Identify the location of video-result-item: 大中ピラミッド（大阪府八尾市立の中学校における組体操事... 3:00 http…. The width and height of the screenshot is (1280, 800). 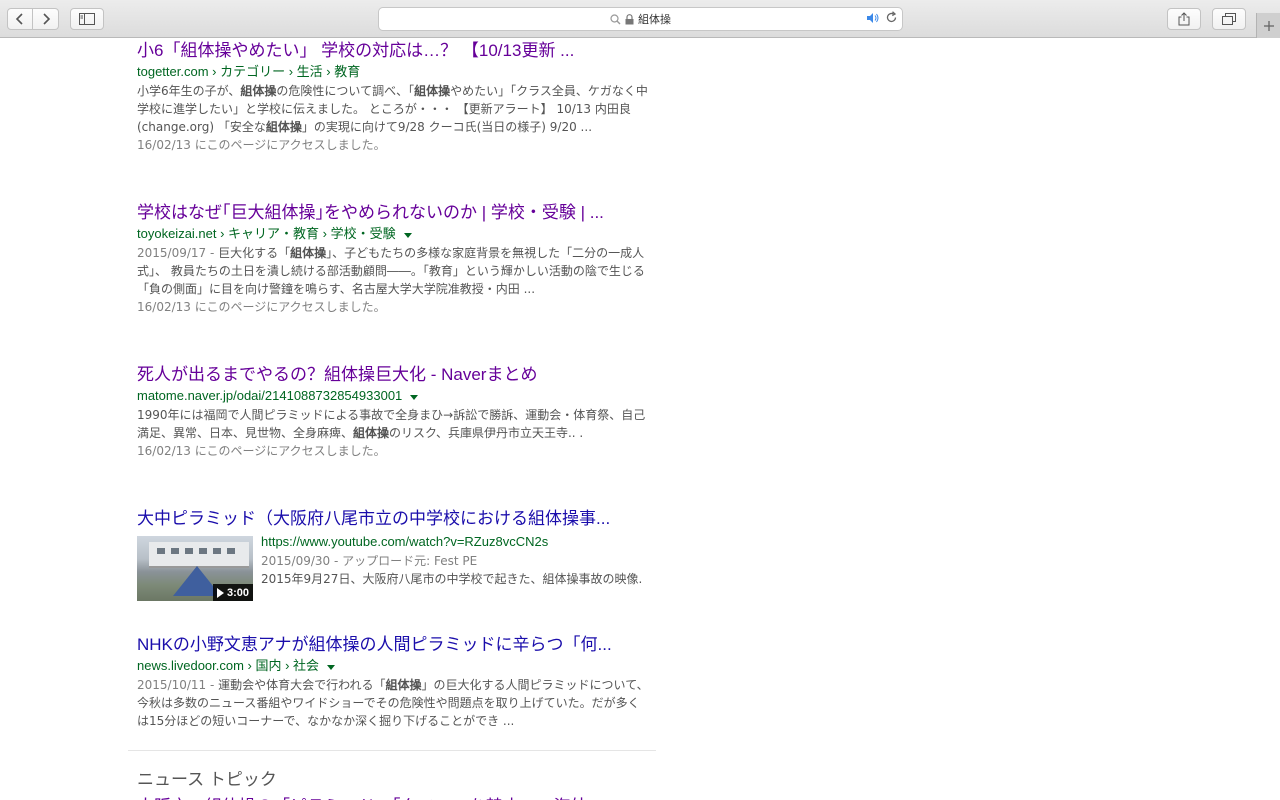
(393, 554).